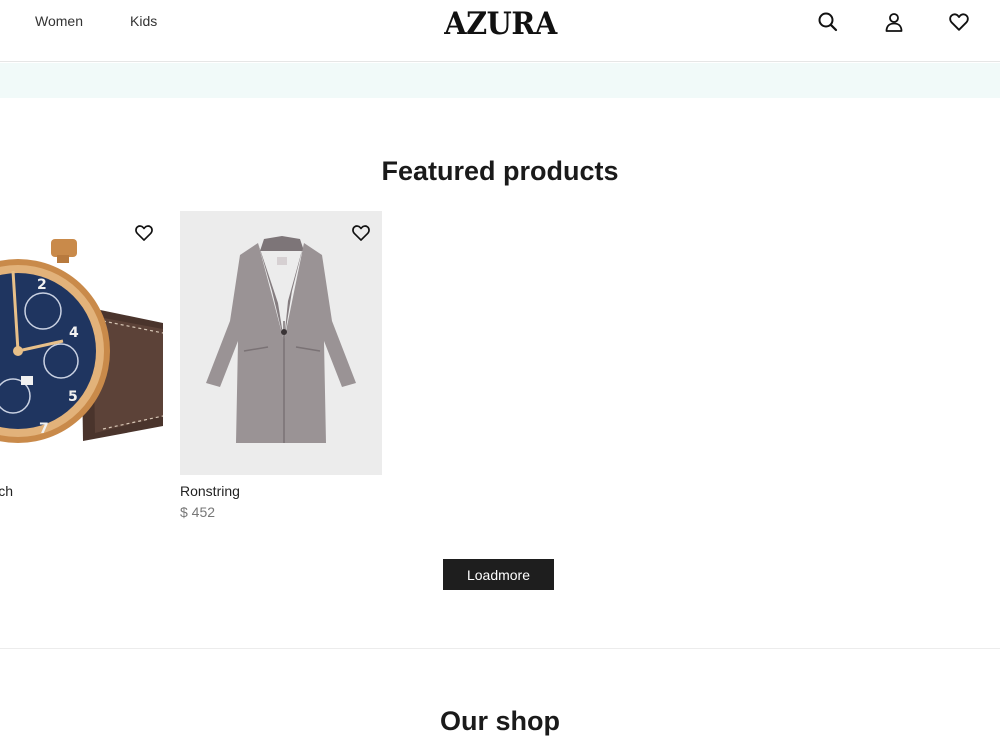  I want to click on section-divider, so click(500, 648).